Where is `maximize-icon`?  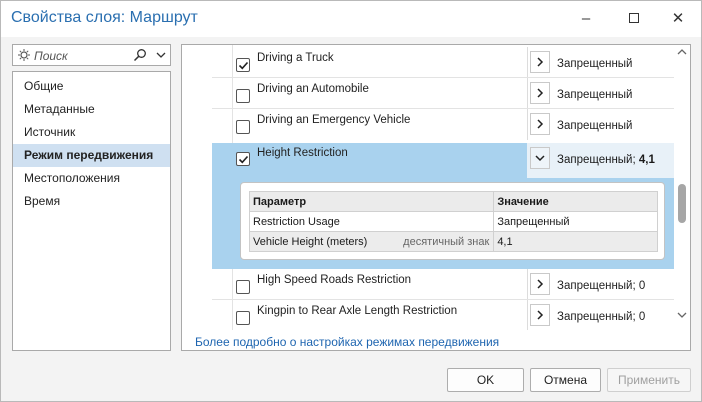
maximize-icon is located at coordinates (634, 18).